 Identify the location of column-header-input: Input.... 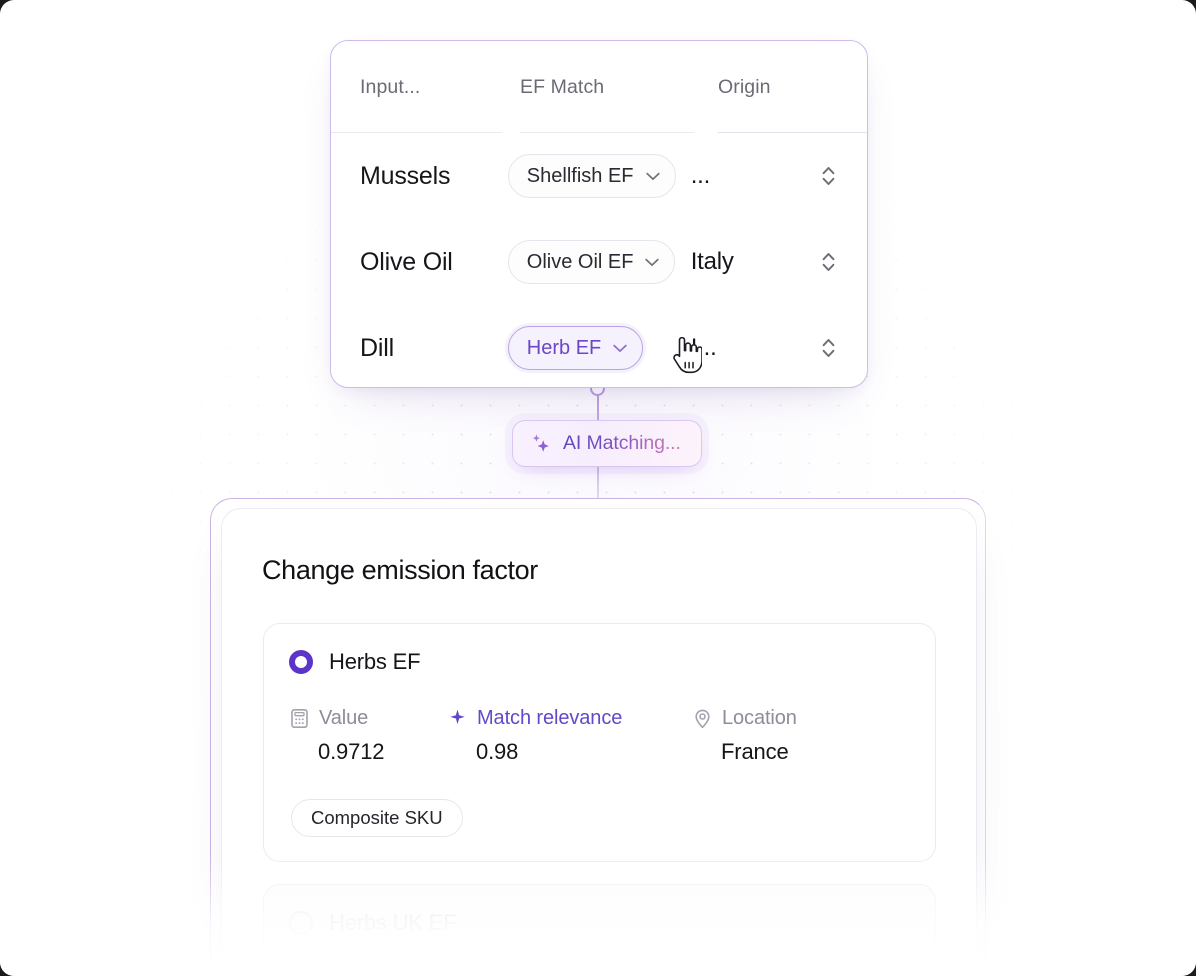
(425, 87).